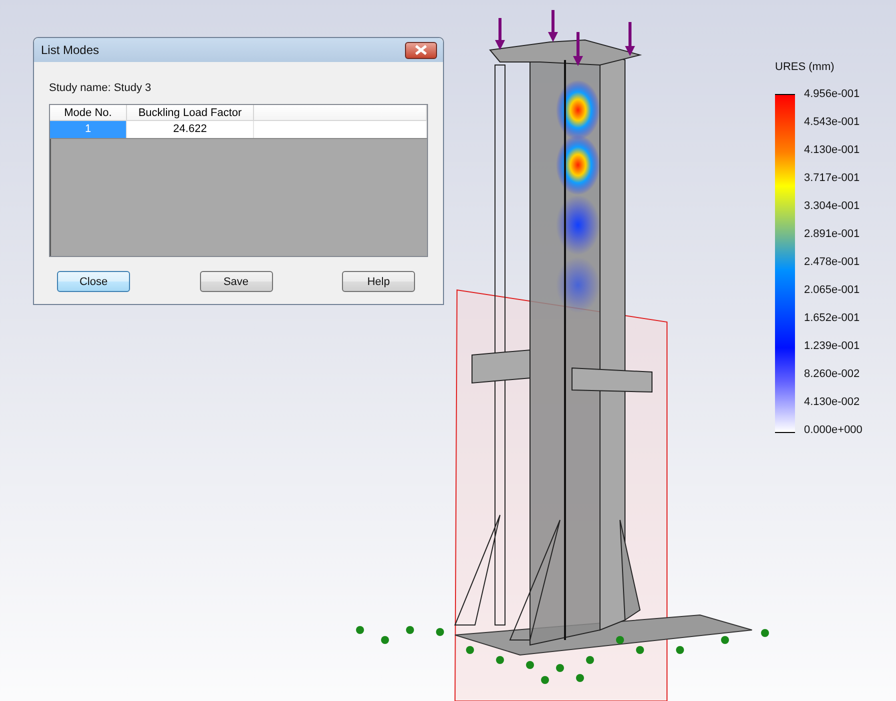 This screenshot has width=896, height=701. What do you see at coordinates (832, 94) in the screenshot?
I see `scale-label: 4.956e-001` at bounding box center [832, 94].